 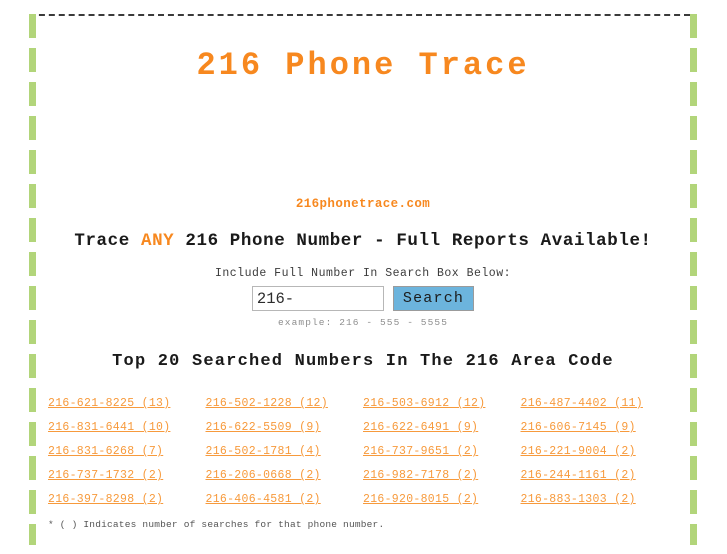 What do you see at coordinates (420, 475) in the screenshot?
I see `phone-number-link: 216-982-7178 (2)` at bounding box center [420, 475].